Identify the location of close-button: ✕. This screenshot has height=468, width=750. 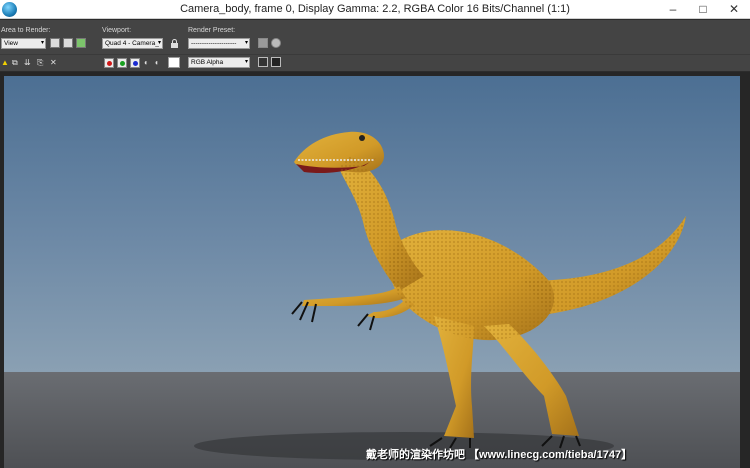
(734, 9).